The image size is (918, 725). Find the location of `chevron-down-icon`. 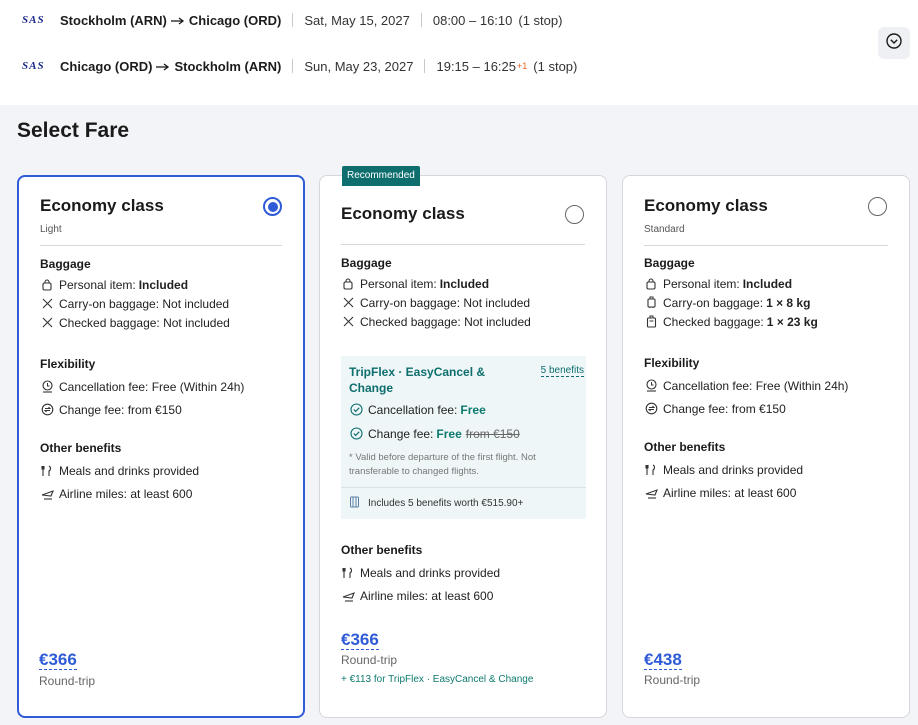

chevron-down-icon is located at coordinates (894, 43).